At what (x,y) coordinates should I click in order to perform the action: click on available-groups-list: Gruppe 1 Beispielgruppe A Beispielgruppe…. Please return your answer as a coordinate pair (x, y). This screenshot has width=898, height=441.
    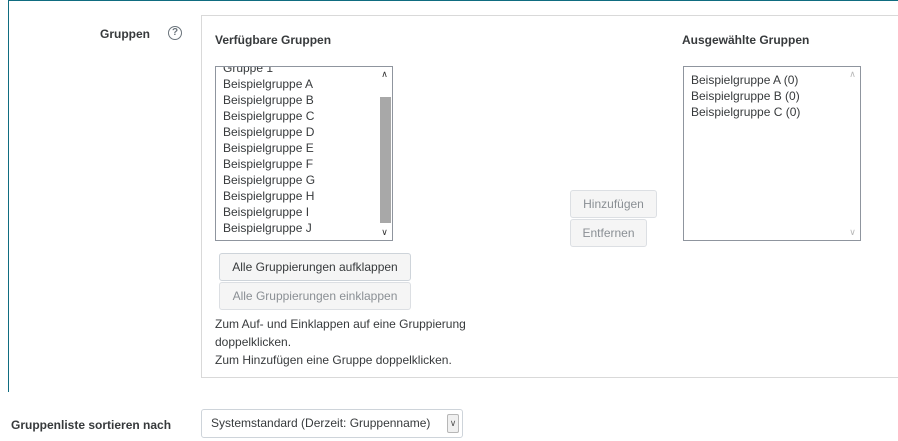
    Looking at the image, I should click on (304, 153).